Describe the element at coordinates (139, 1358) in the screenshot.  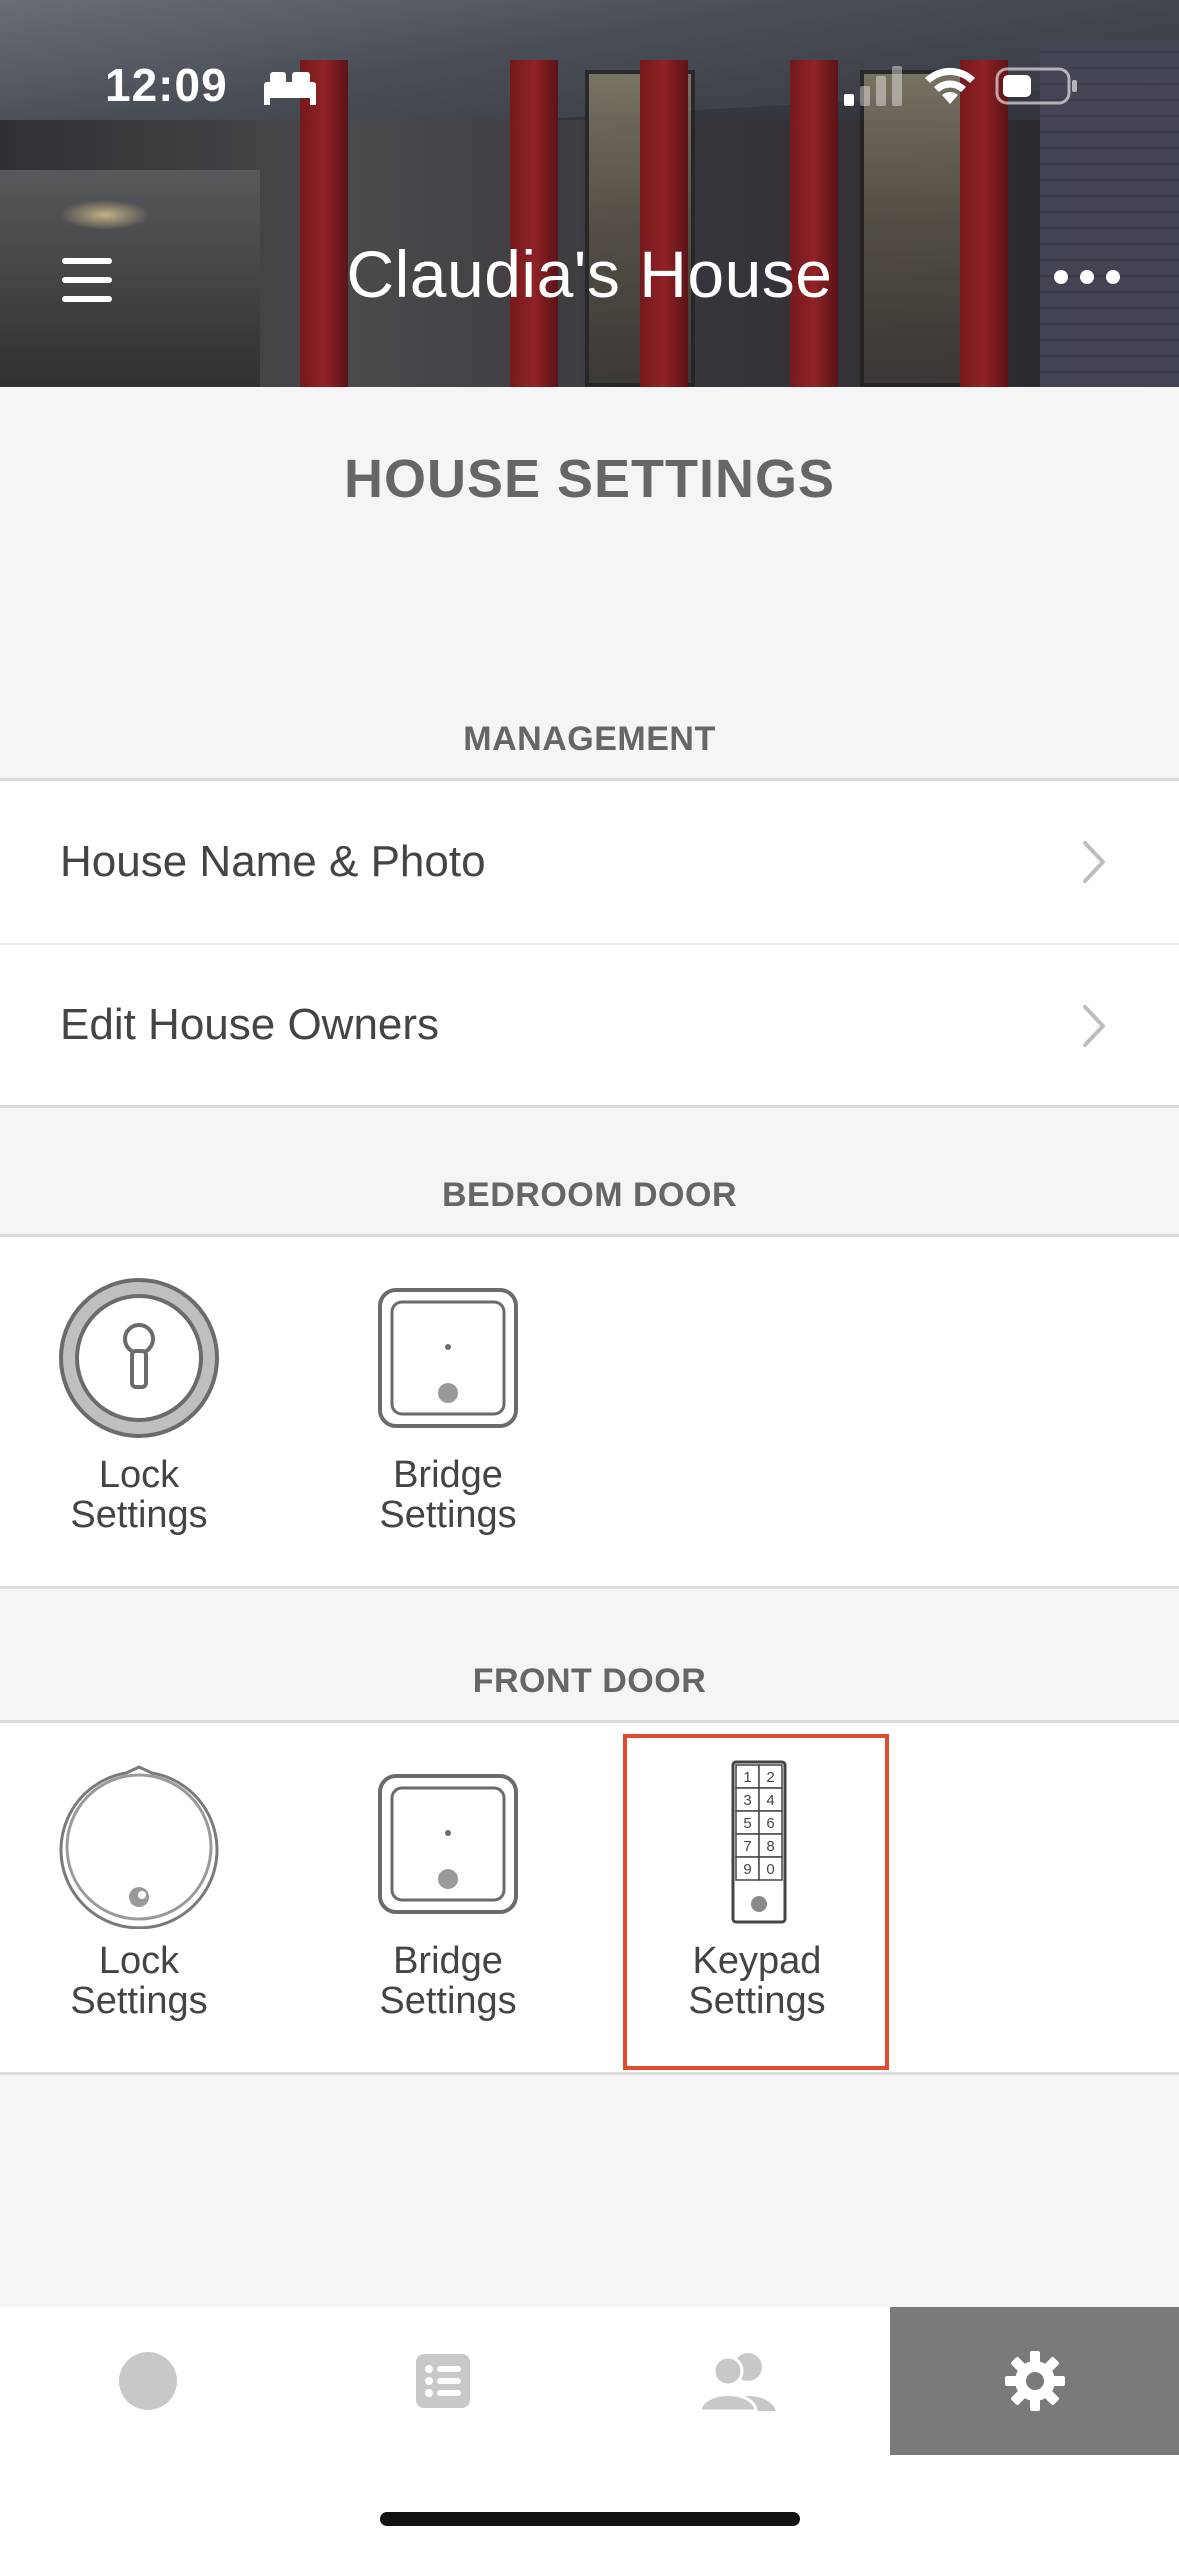
I see `lock-icon` at that location.